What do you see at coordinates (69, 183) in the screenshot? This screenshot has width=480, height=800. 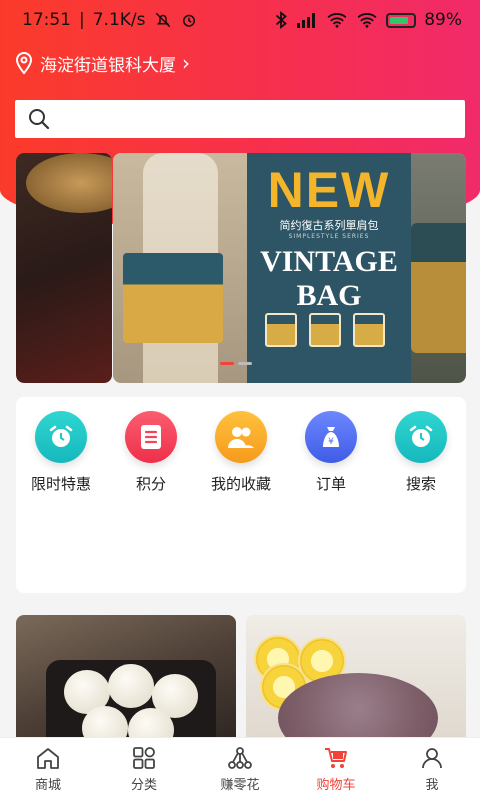 I see `food-image` at bounding box center [69, 183].